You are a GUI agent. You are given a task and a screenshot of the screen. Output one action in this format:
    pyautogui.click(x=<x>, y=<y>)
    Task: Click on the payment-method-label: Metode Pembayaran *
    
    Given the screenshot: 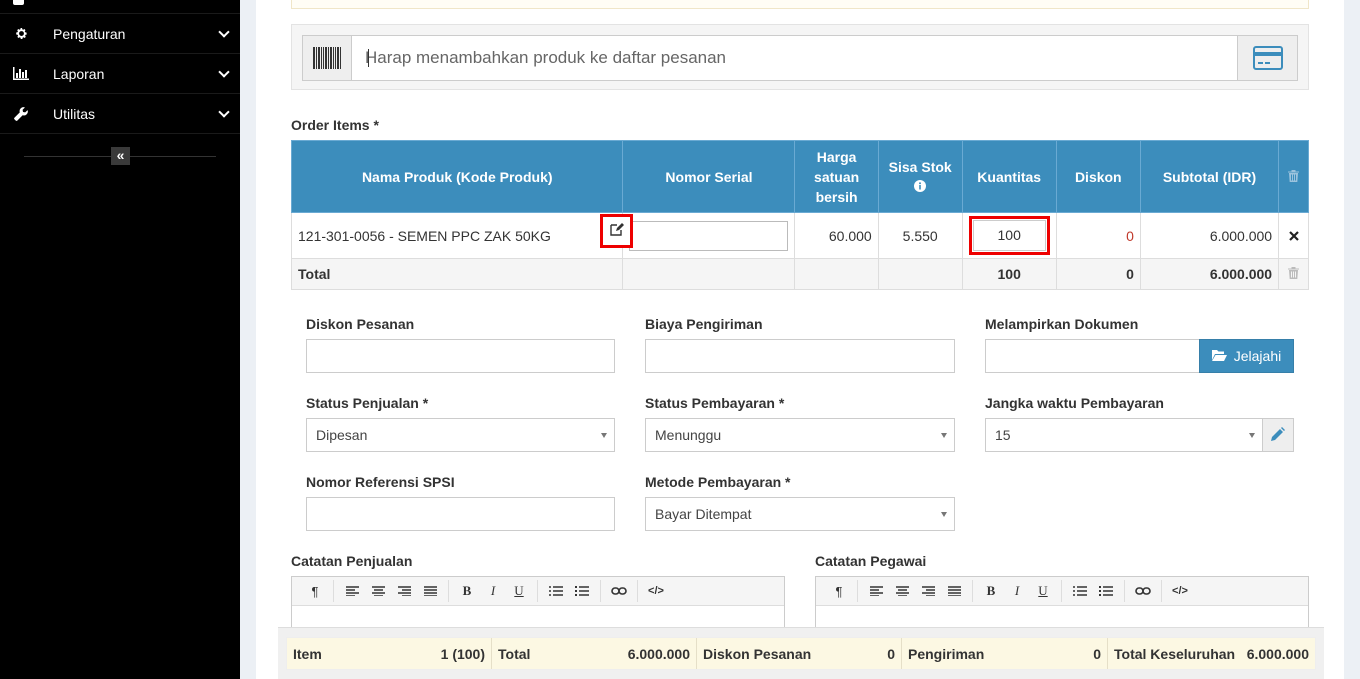 What is the action you would take?
    pyautogui.click(x=718, y=482)
    